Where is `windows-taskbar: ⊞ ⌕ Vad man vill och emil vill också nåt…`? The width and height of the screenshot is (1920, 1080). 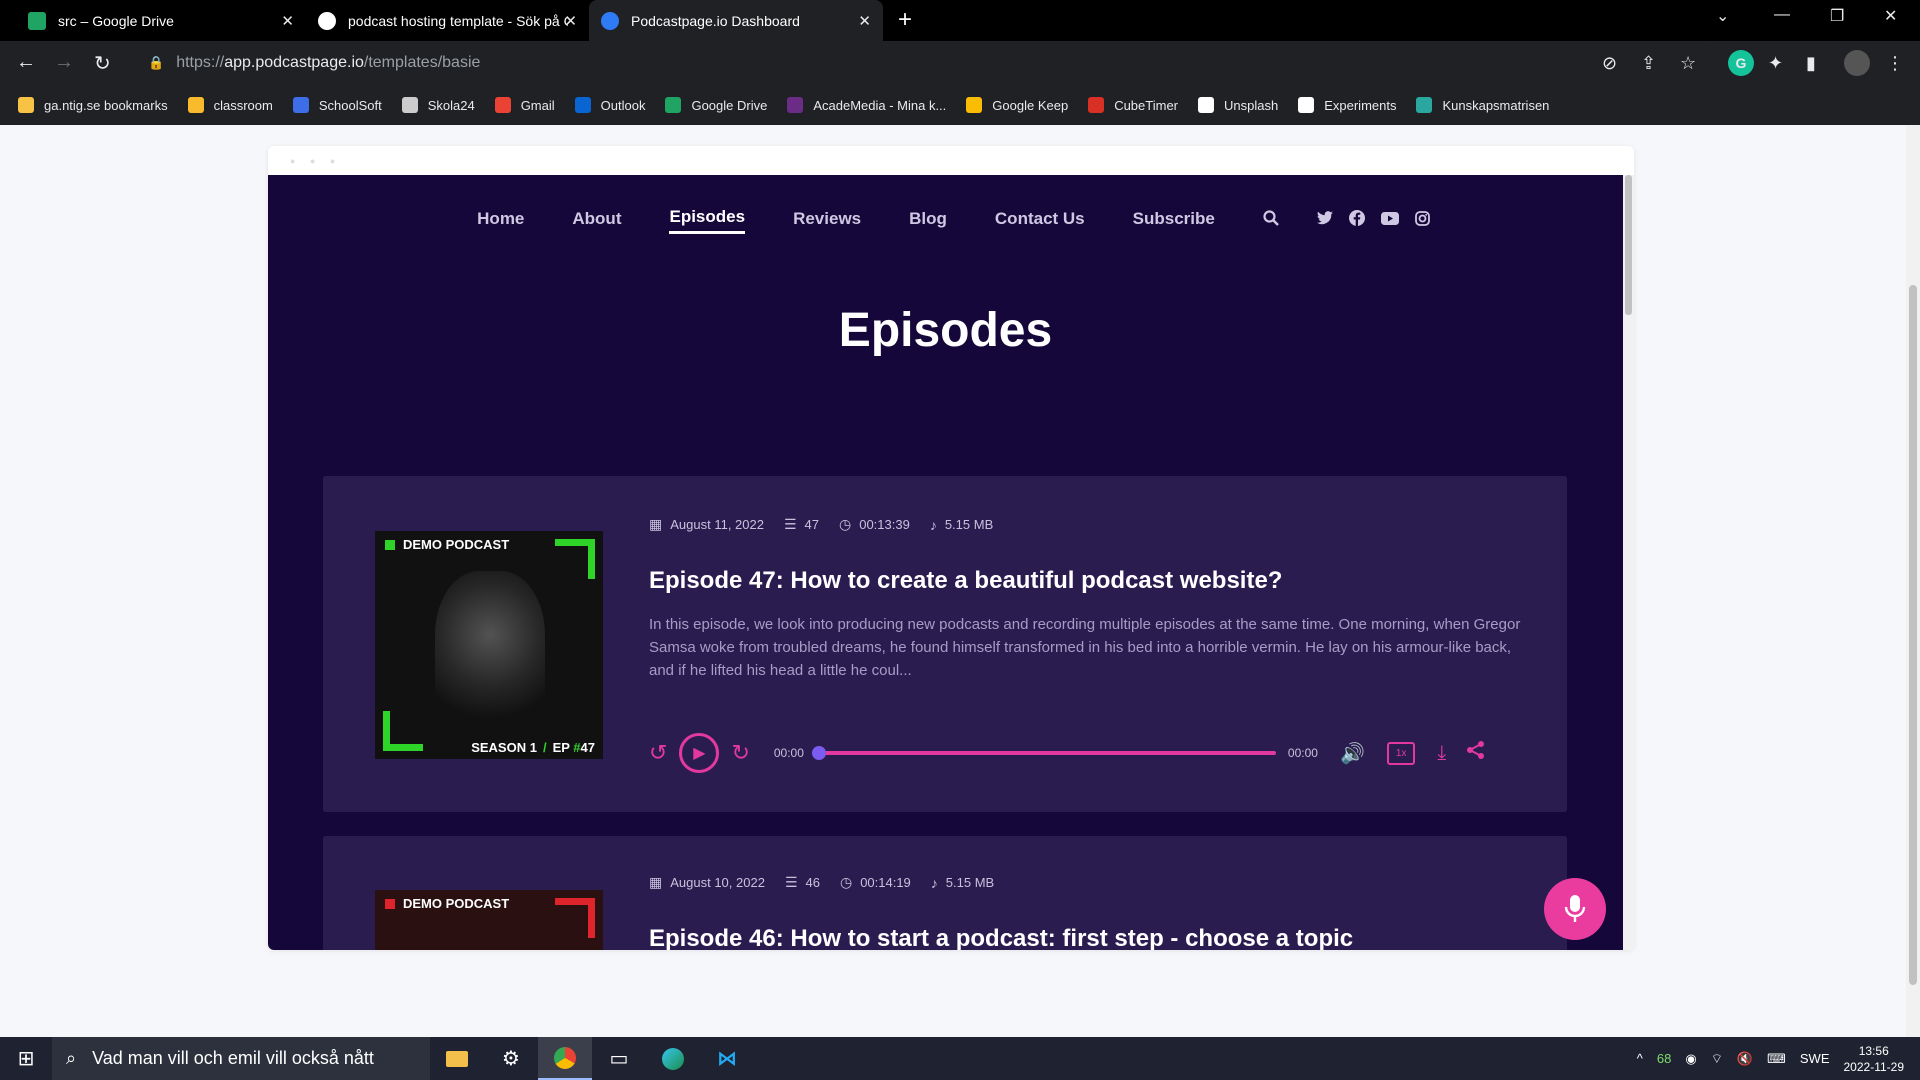 windows-taskbar: ⊞ ⌕ Vad man vill och emil vill också nåt… is located at coordinates (960, 1058).